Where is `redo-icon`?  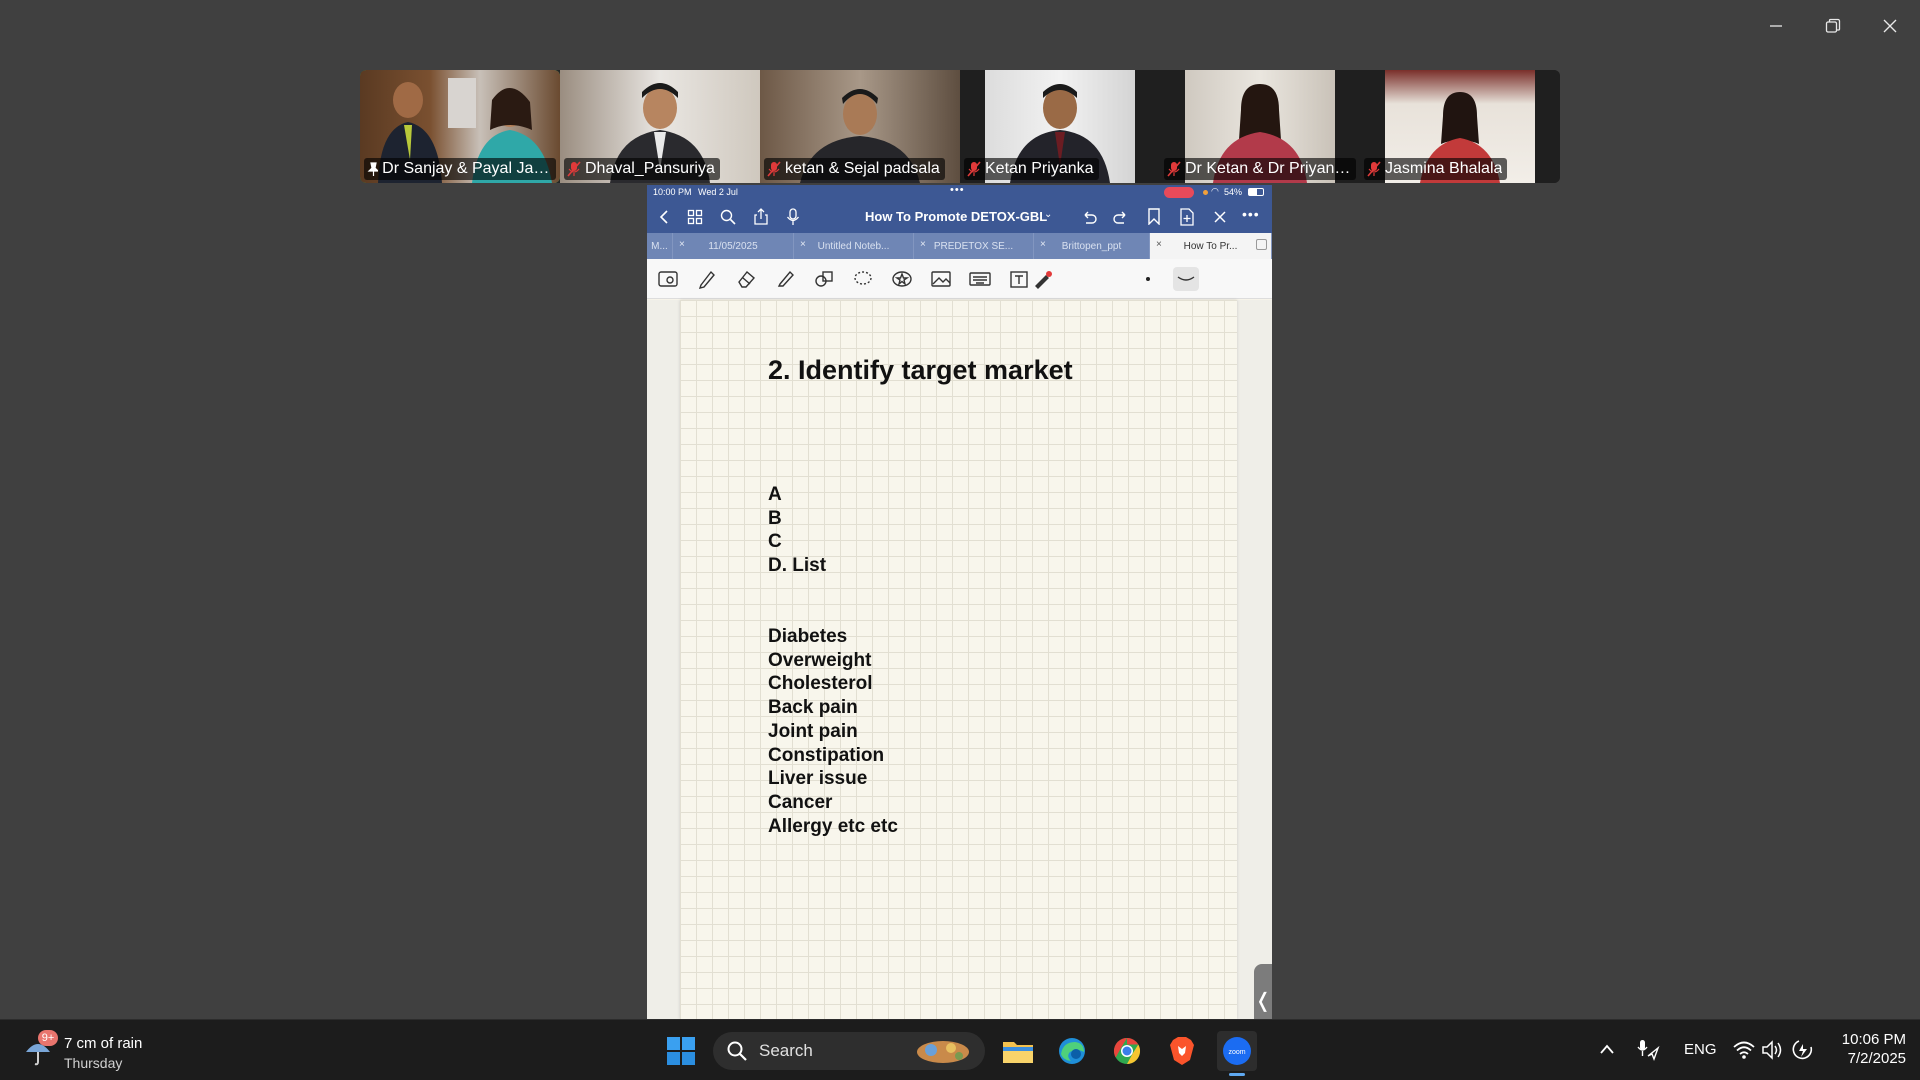 redo-icon is located at coordinates (1121, 217).